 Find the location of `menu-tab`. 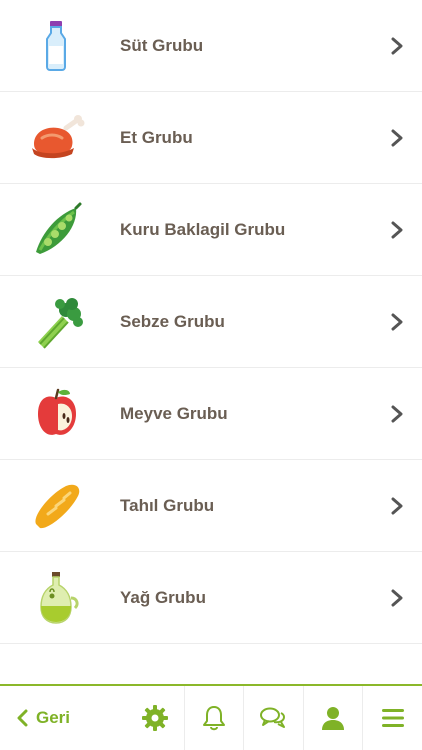

menu-tab is located at coordinates (392, 718).